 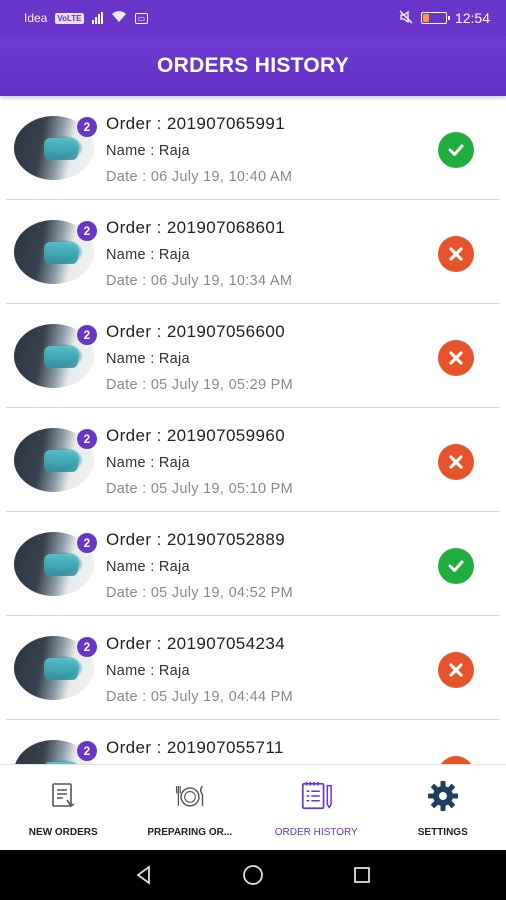 What do you see at coordinates (200, 697) in the screenshot?
I see `order-date: Date : 05 July 19, 04:44 PM` at bounding box center [200, 697].